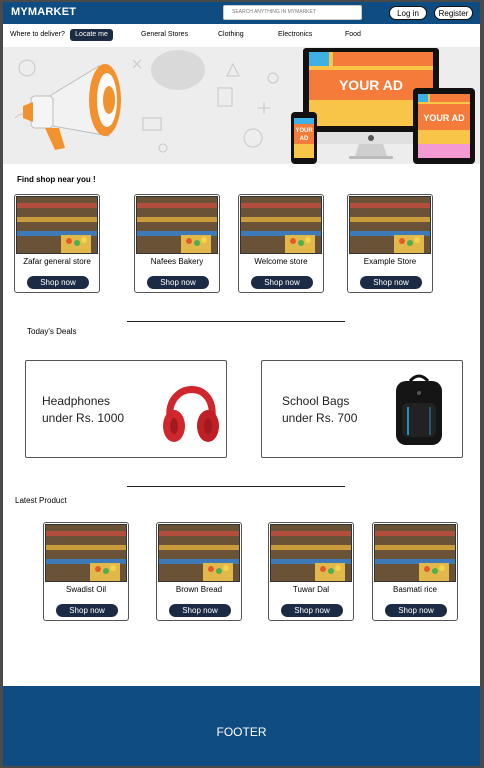 The image size is (484, 768). I want to click on find-shop-title: Find shop near you !, so click(56, 179).